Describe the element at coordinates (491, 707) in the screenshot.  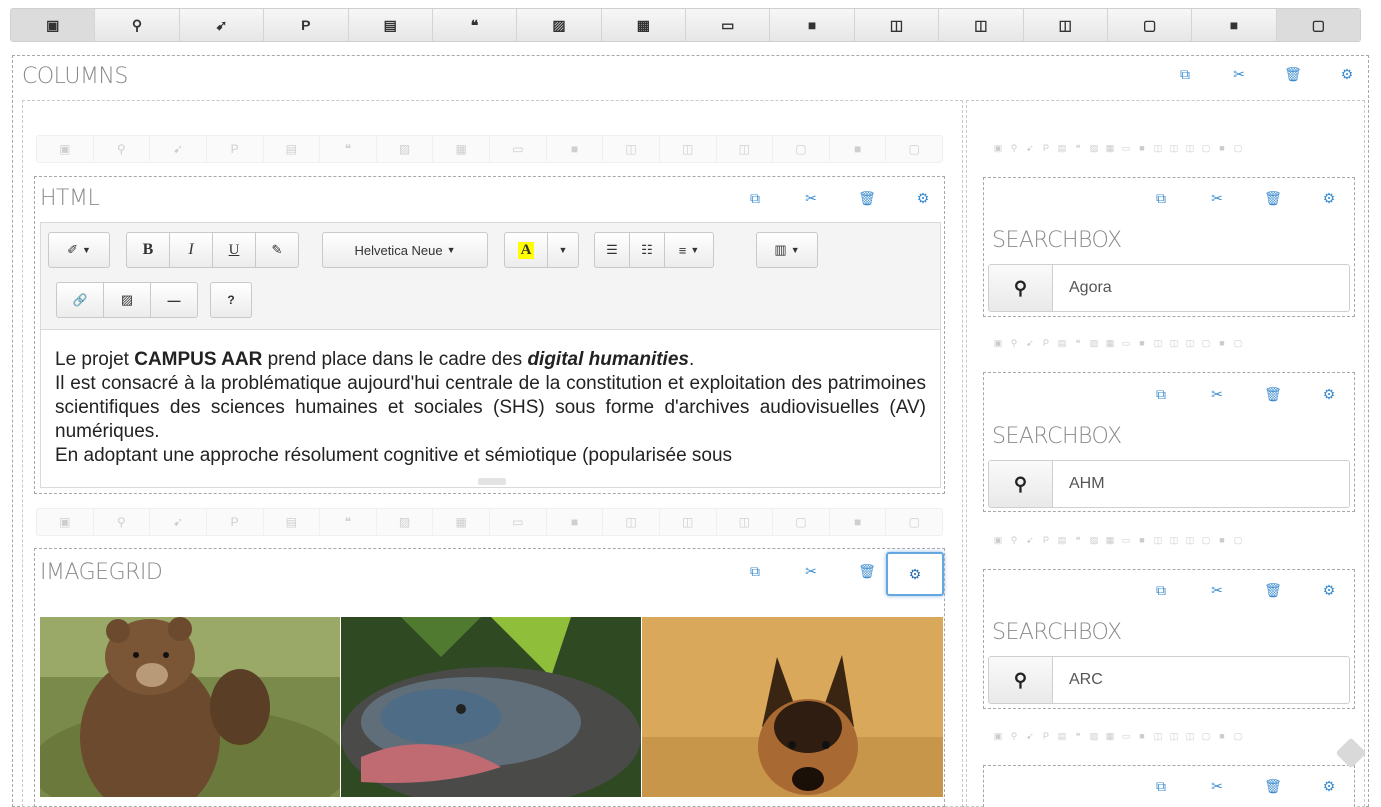
I see `image-lizard` at that location.